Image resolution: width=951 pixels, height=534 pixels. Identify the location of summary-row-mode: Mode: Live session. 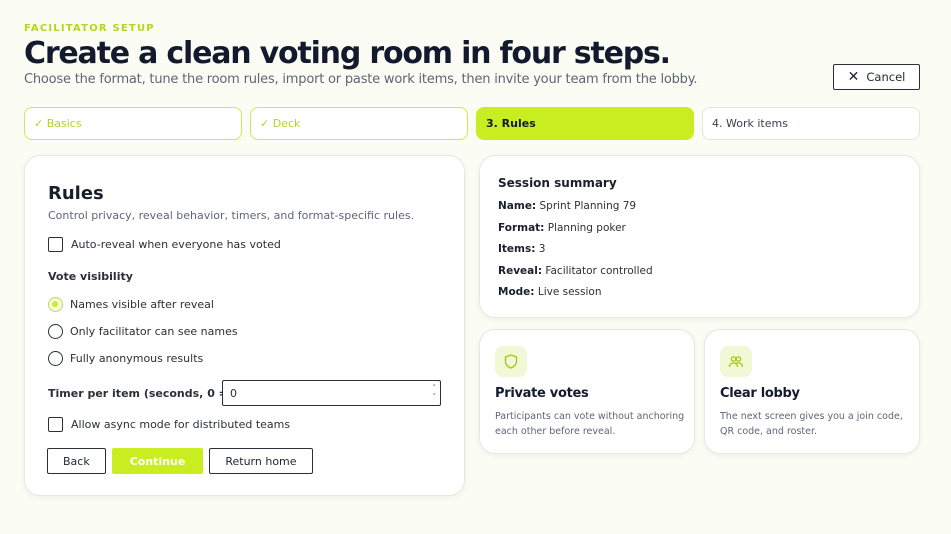
(550, 292).